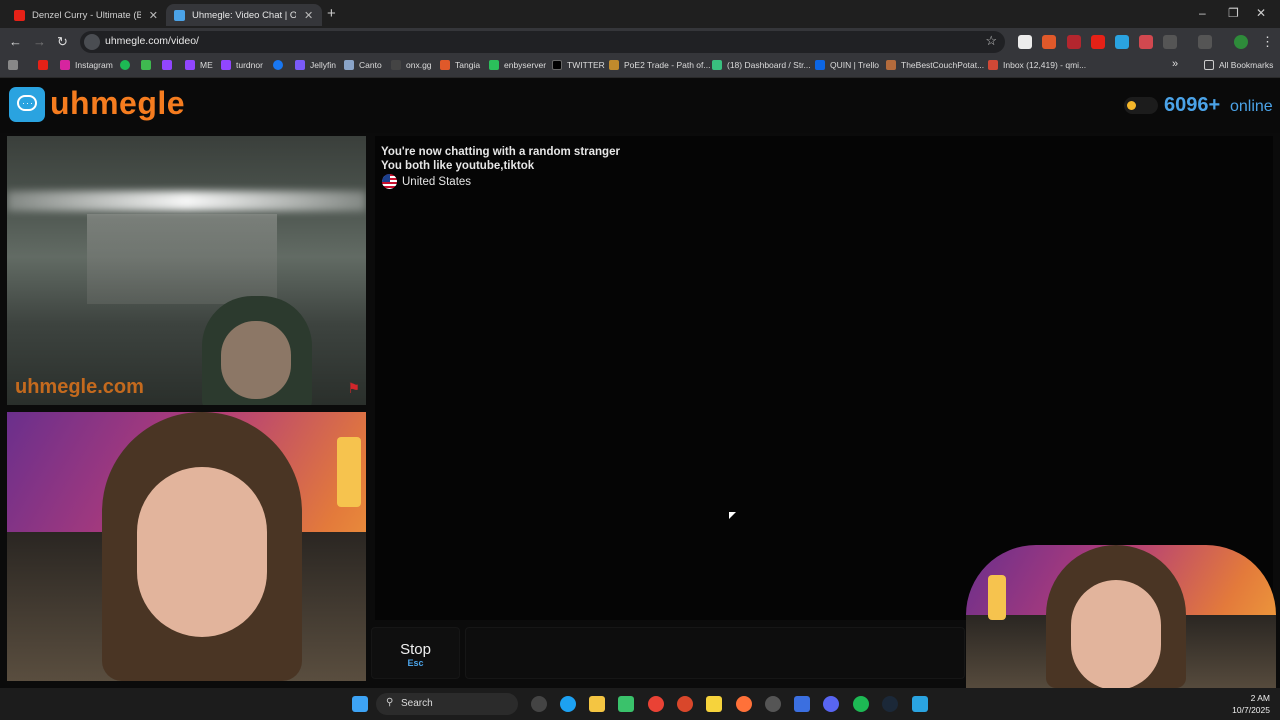  What do you see at coordinates (1074, 42) in the screenshot?
I see `extension-badge-icon` at bounding box center [1074, 42].